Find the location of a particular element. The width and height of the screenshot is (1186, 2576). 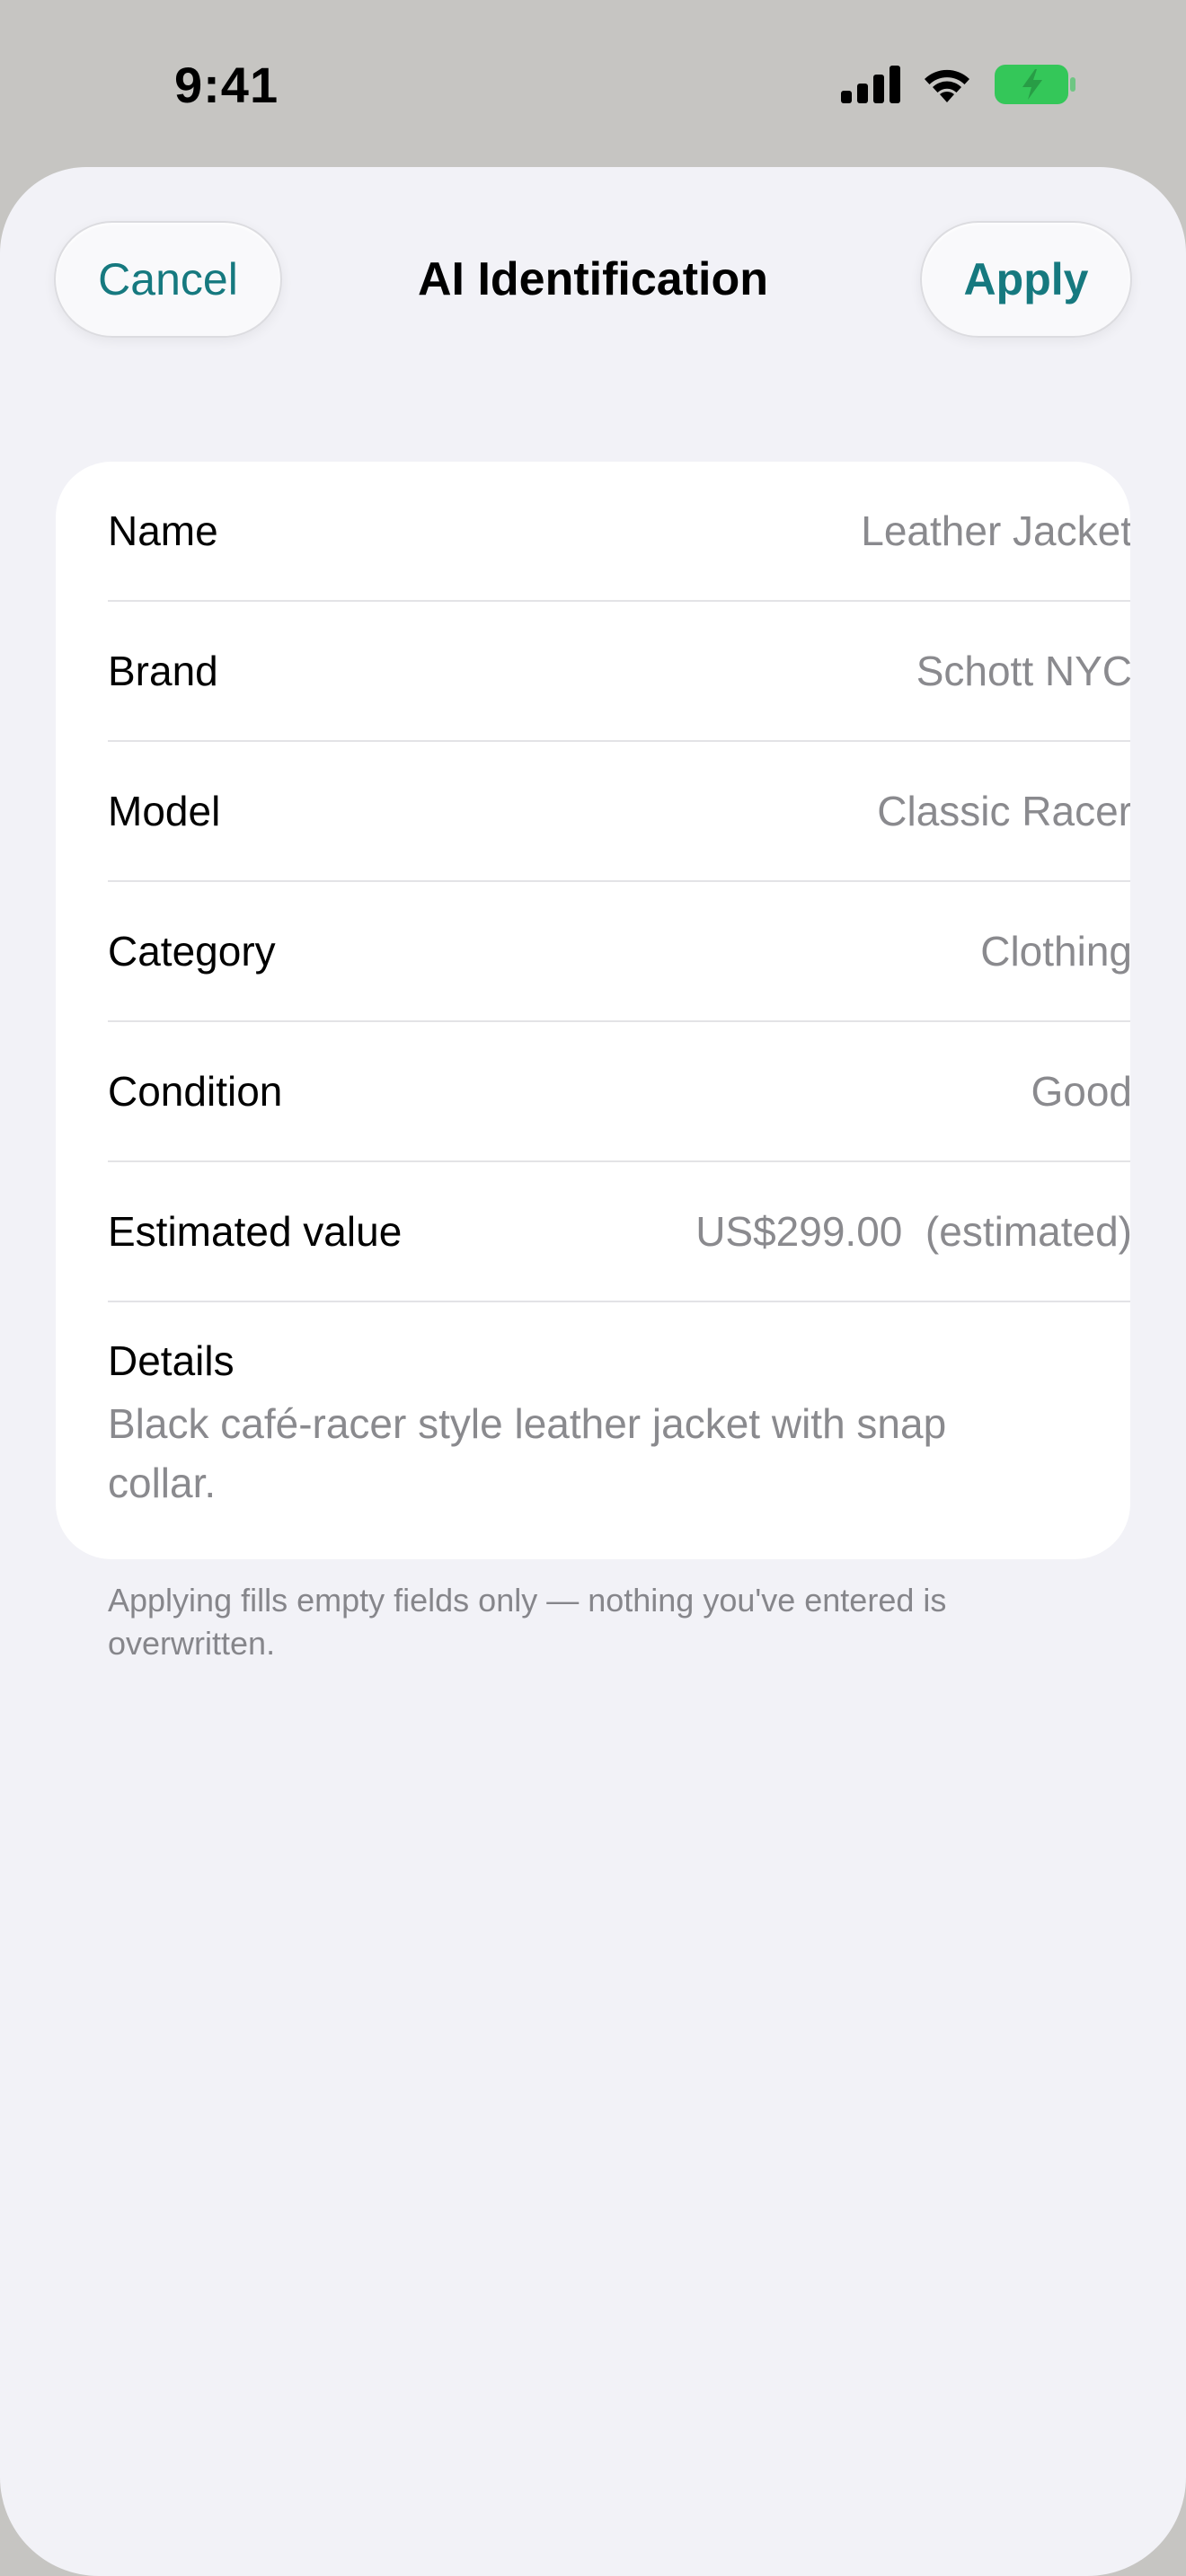

field-value: Good is located at coordinates (1080, 1091).